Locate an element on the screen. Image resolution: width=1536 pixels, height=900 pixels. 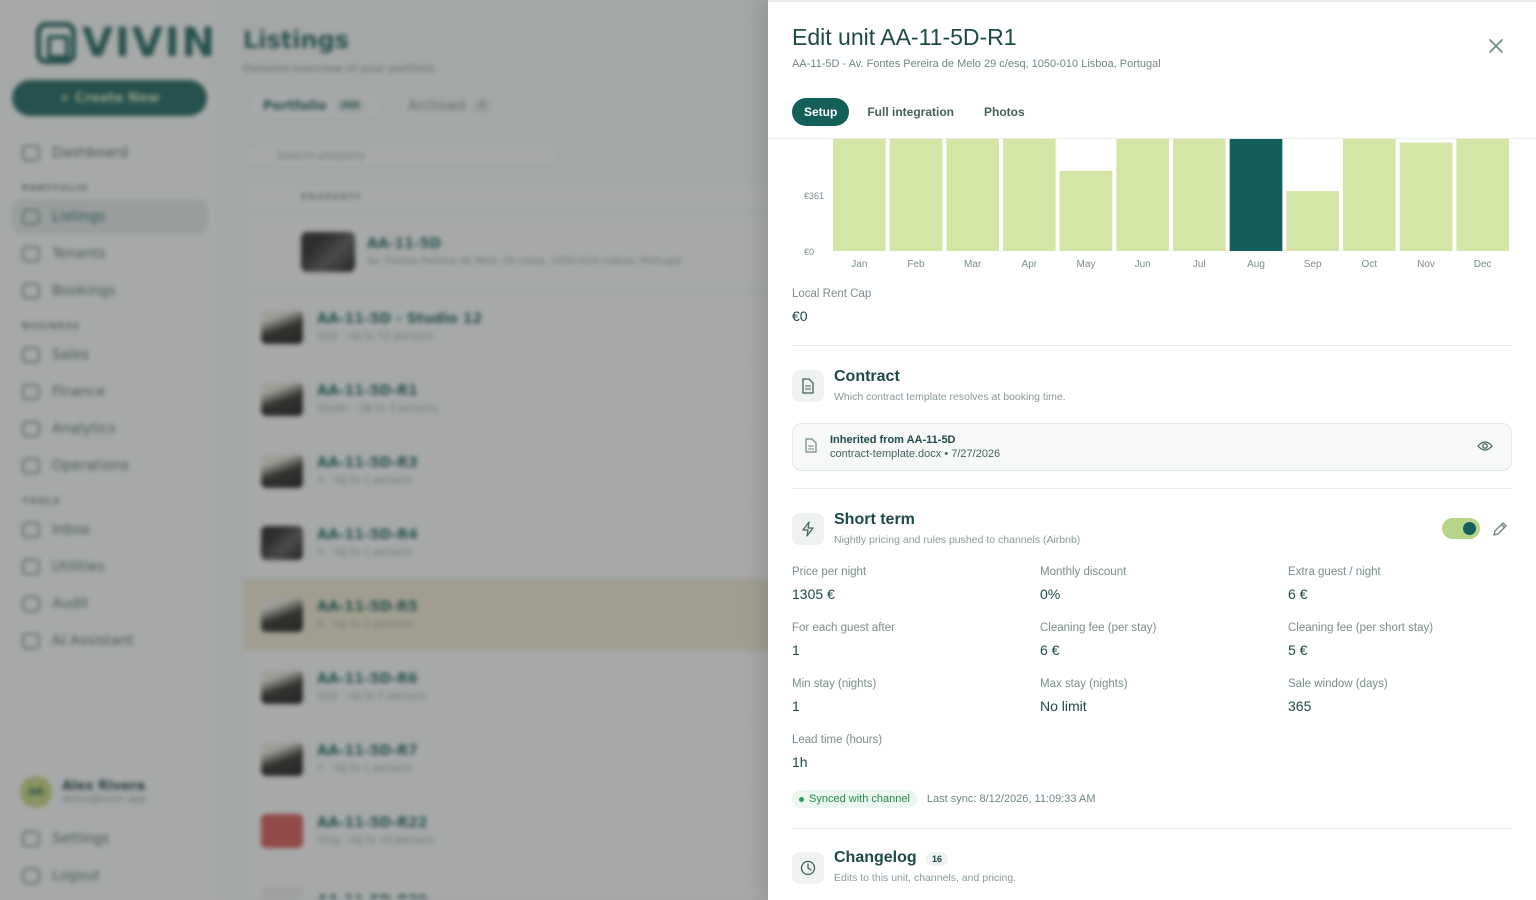
field-label: Lead time (hours) is located at coordinates (837, 740).